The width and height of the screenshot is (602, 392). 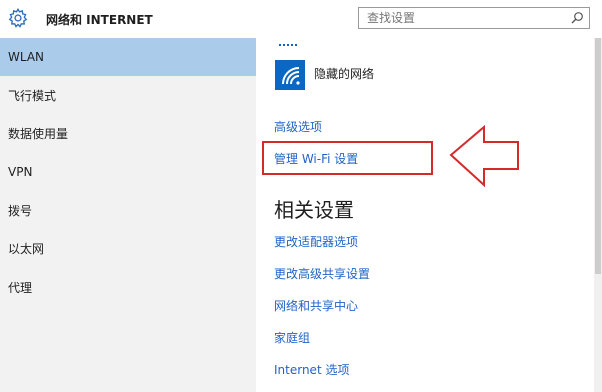 I want to click on homegroup-link: 家庭组, so click(x=292, y=337).